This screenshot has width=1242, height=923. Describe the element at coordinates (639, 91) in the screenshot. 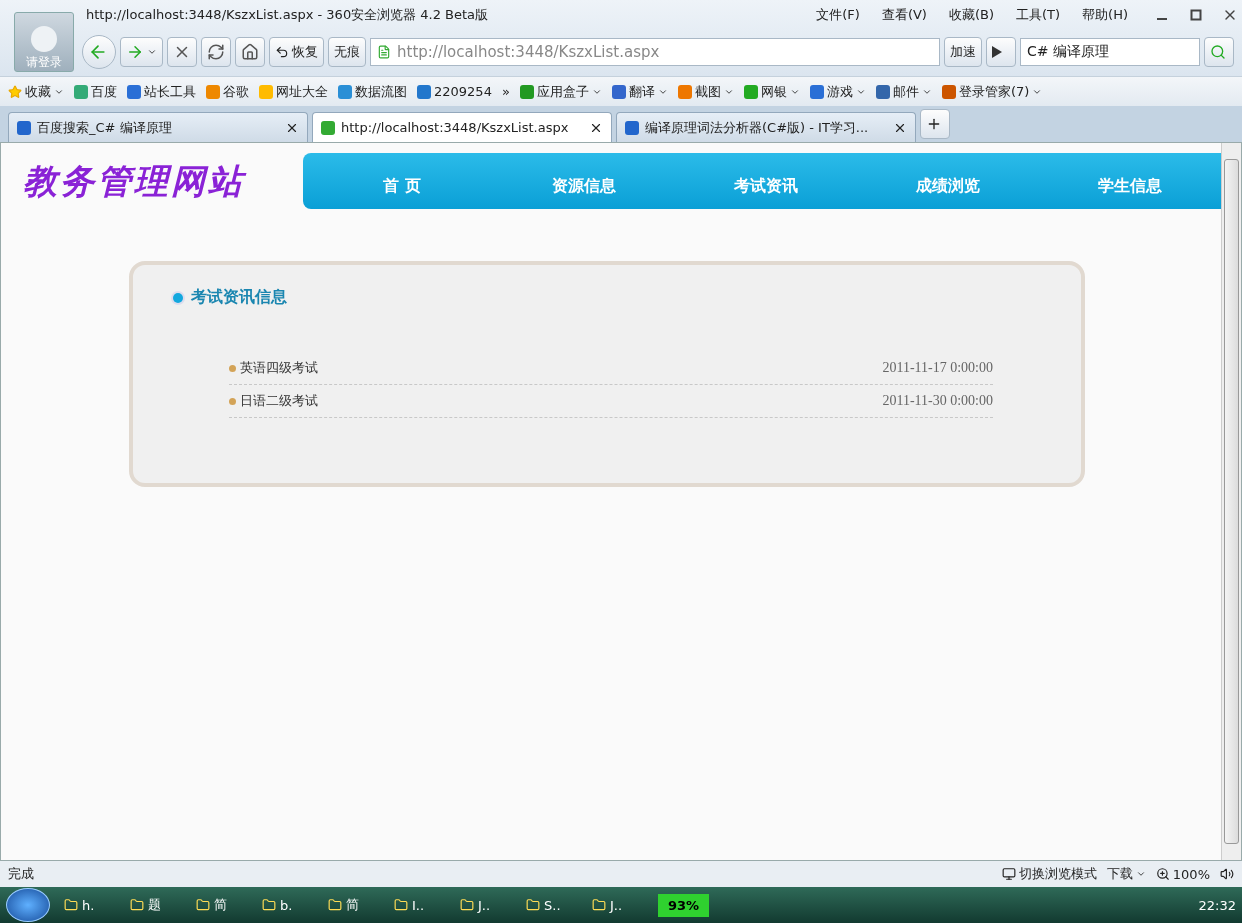

I see `bookmark-item: 翻译` at that location.